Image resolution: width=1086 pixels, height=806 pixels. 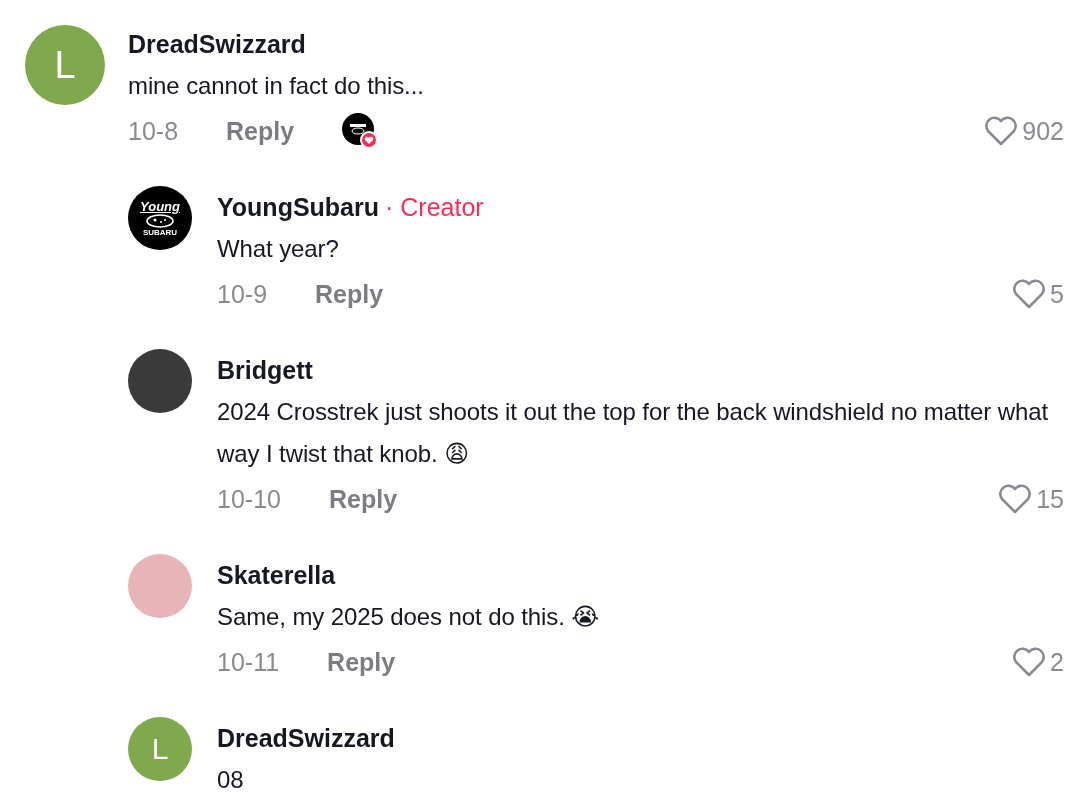 What do you see at coordinates (1050, 499) in the screenshot?
I see `like-count: 15` at bounding box center [1050, 499].